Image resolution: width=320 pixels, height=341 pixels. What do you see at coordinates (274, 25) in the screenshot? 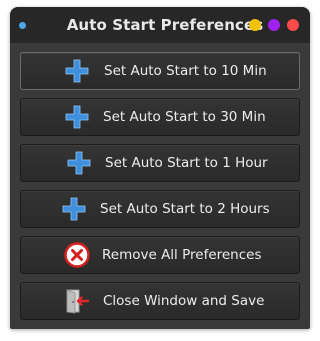
I see `maximize-button` at bounding box center [274, 25].